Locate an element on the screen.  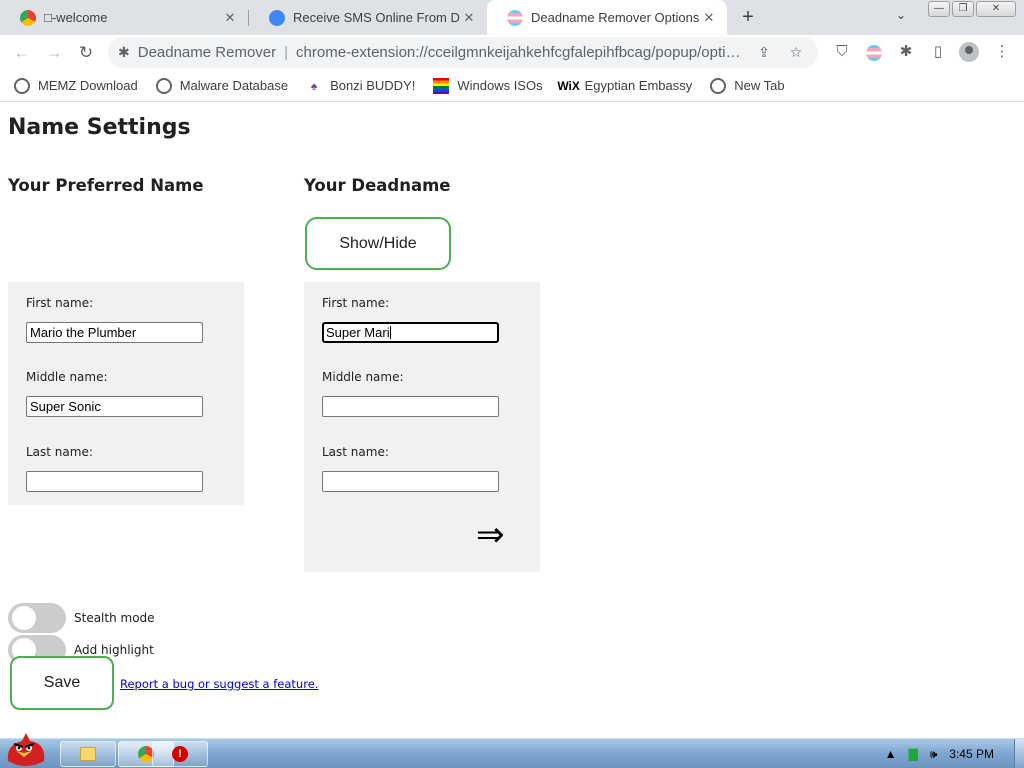
bookmark-bonzi-buddy: ♠ Bonzi BUDDY! is located at coordinates (360, 86).